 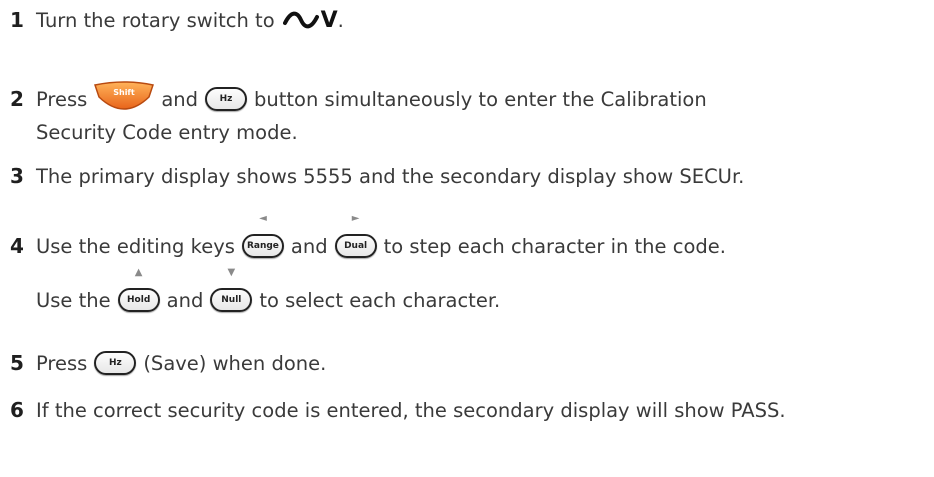 I want to click on step-text: Turn the rotary switch to, so click(x=155, y=20).